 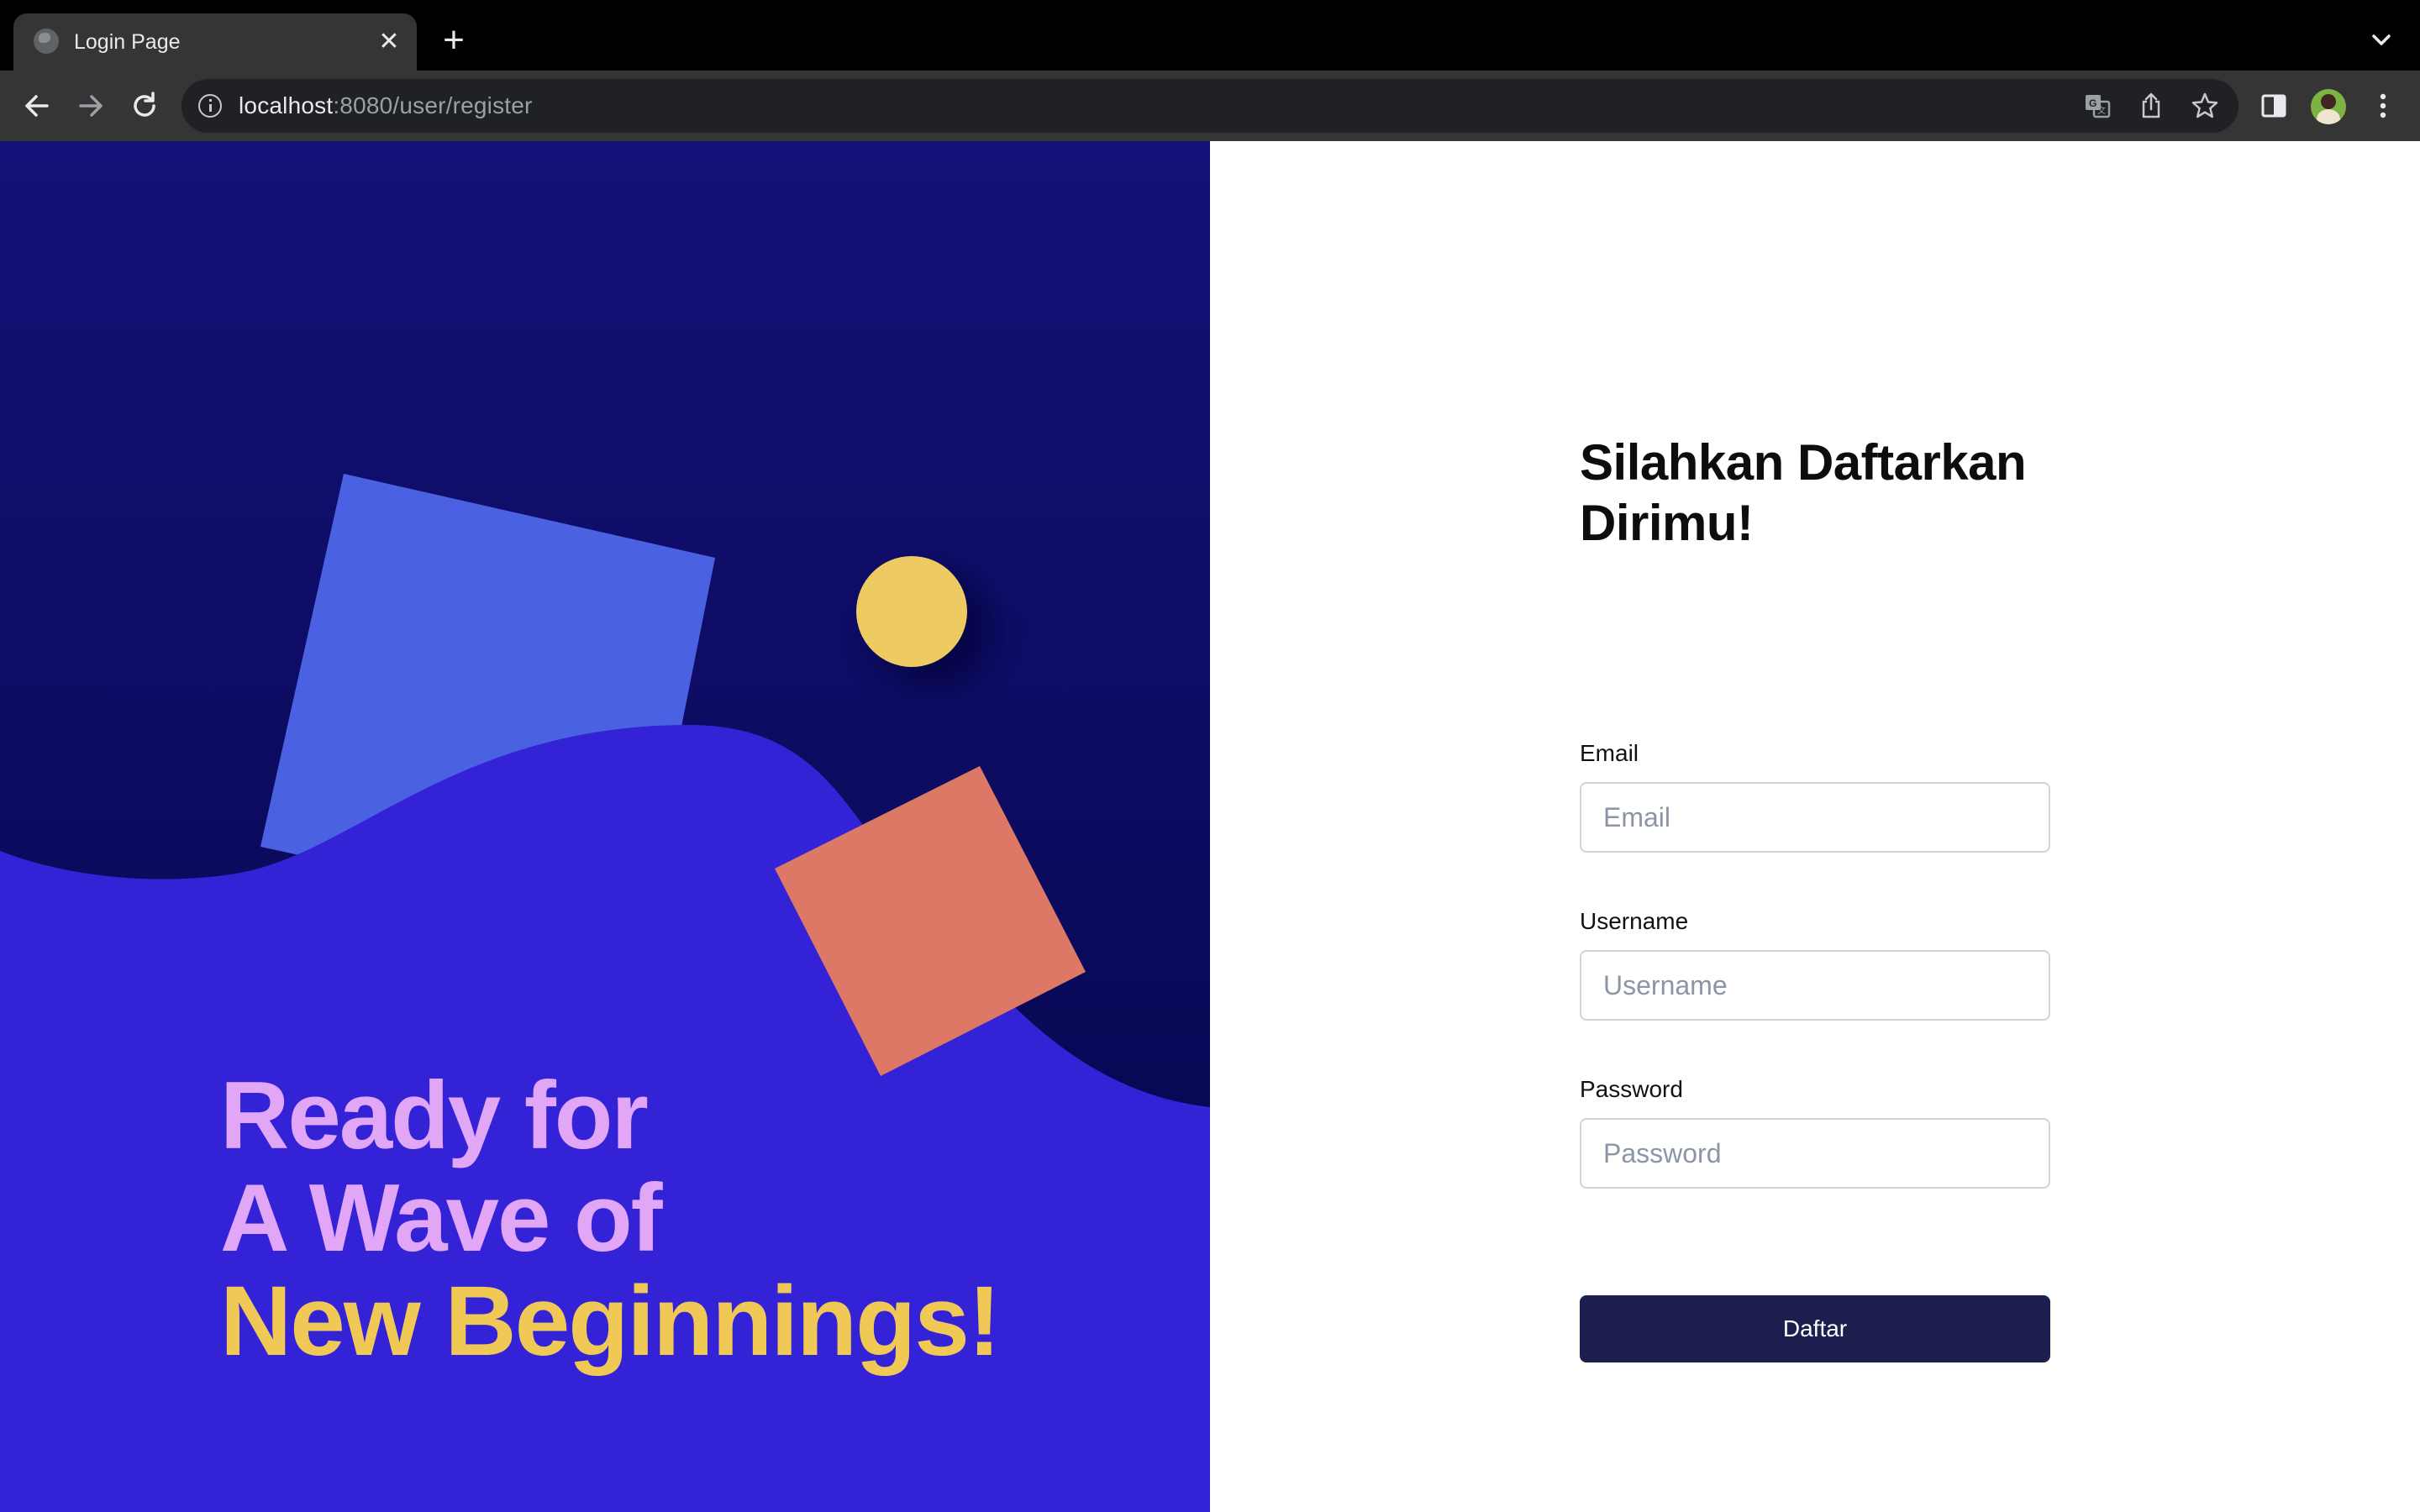 What do you see at coordinates (2383, 106) in the screenshot?
I see `kebab-menu-icon` at bounding box center [2383, 106].